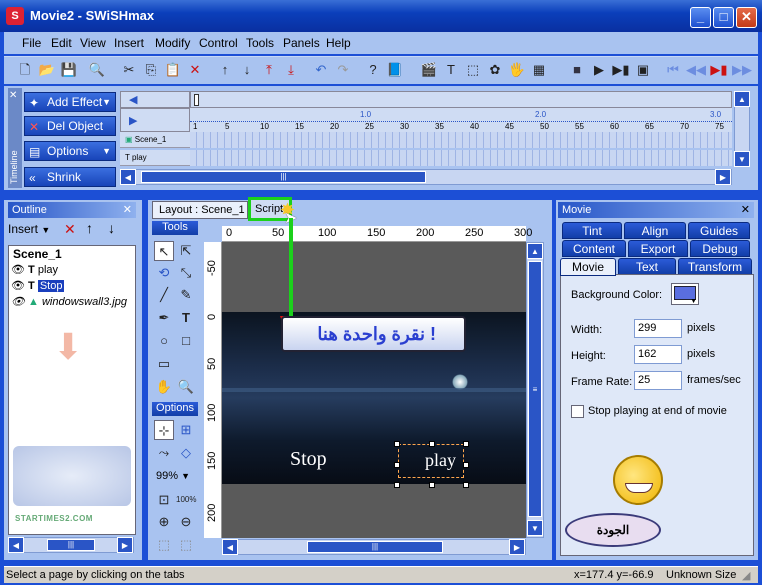 Image resolution: width=762 pixels, height=585 pixels. I want to click on menu-insert: Insert, so click(129, 43).